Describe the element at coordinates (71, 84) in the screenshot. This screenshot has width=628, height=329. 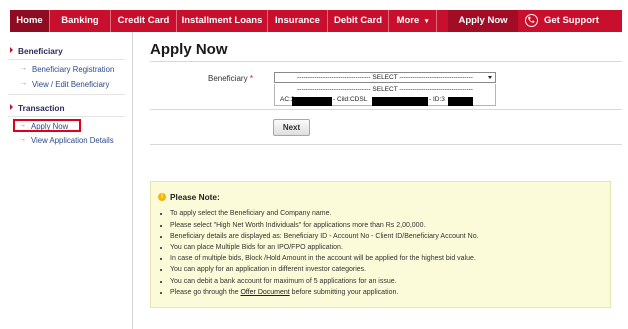
I see `sidebar-item-label: View / Edit Beneficiary` at that location.